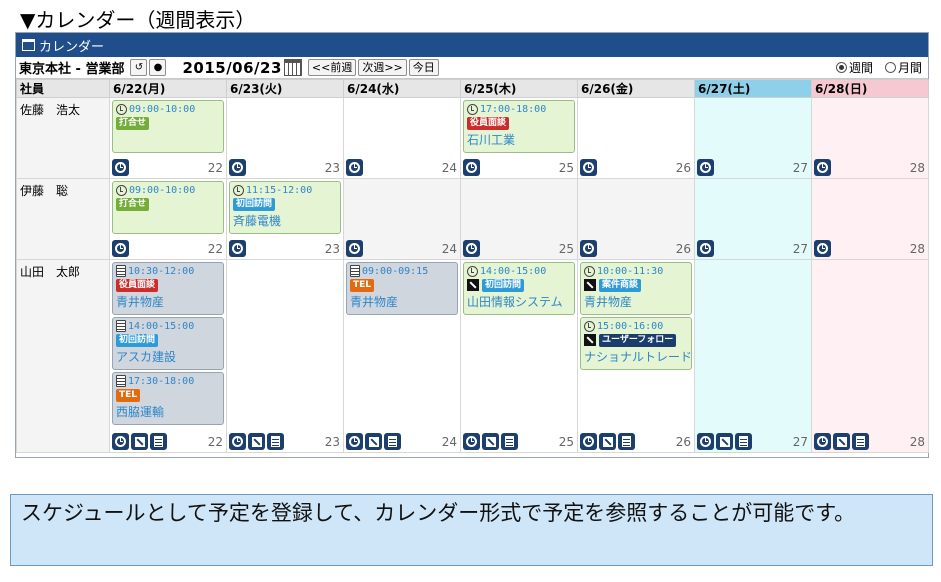  What do you see at coordinates (519, 88) in the screenshot?
I see `day-header-3: 6/25(木)` at bounding box center [519, 88].